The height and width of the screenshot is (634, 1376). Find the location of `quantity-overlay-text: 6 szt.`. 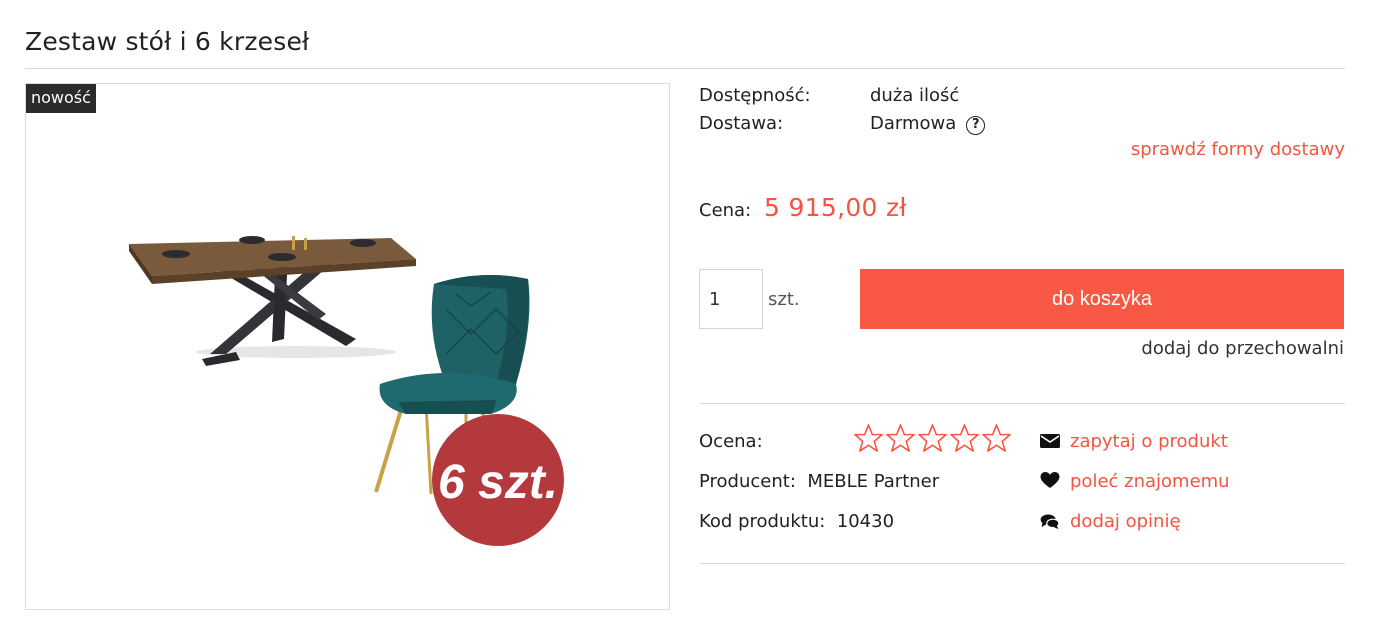

quantity-overlay-text: 6 szt. is located at coordinates (498, 482).